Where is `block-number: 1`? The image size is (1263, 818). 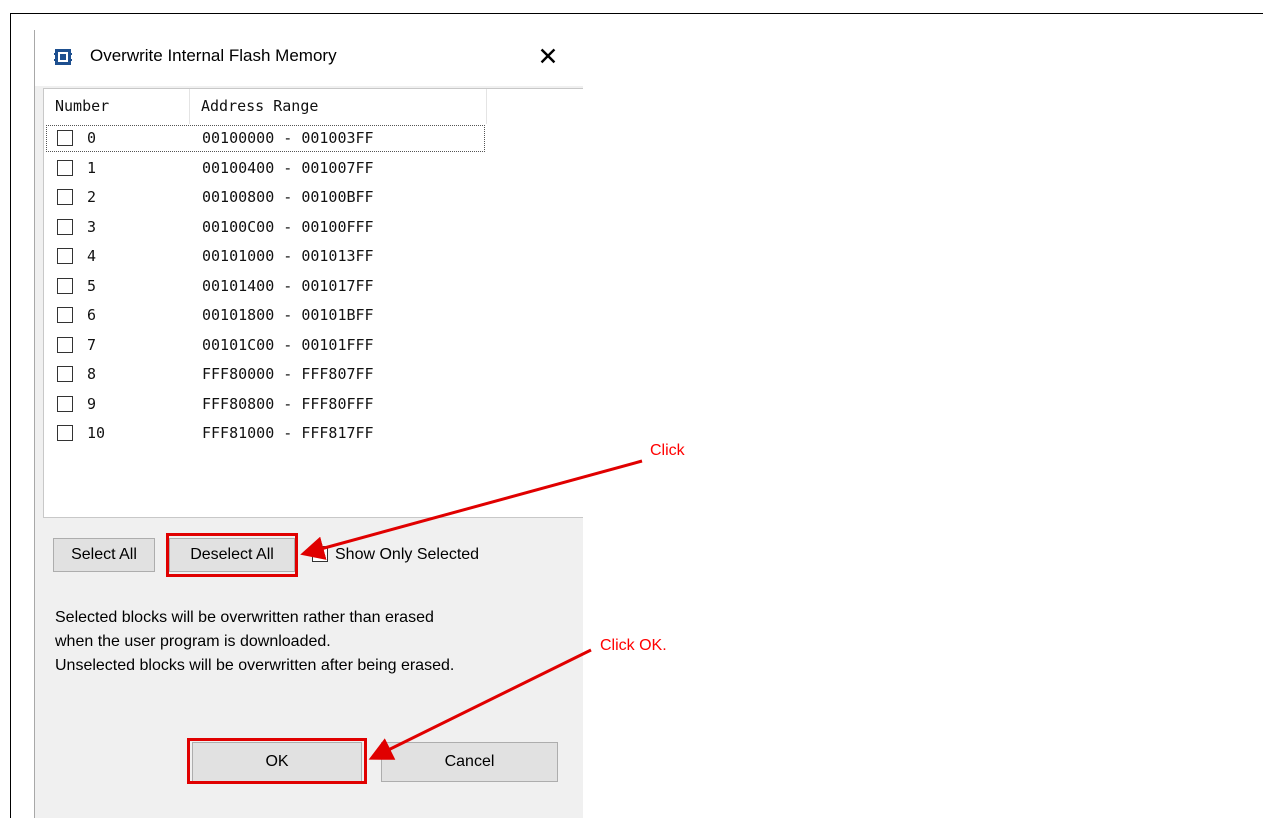 block-number: 1 is located at coordinates (92, 167).